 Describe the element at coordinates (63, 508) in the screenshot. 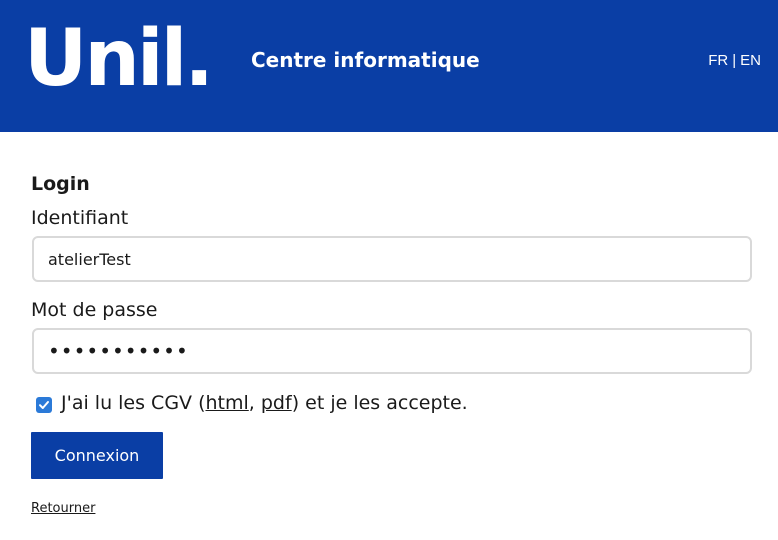

I see `back-link: Retourner` at that location.